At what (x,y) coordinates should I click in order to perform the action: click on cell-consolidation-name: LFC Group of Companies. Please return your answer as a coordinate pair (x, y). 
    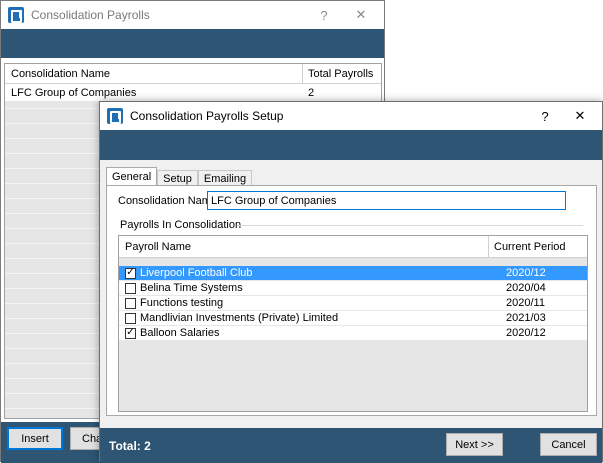
    Looking at the image, I should click on (74, 92).